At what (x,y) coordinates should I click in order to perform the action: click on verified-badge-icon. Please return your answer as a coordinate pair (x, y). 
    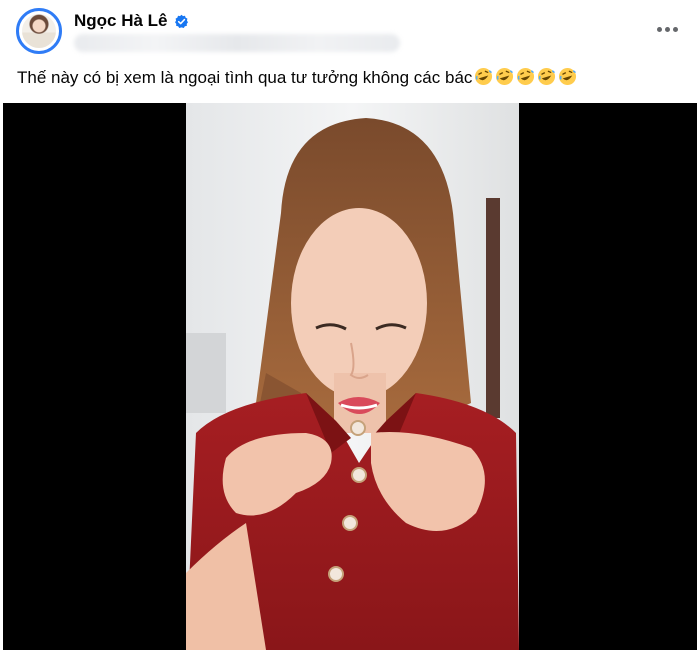
    Looking at the image, I should click on (181, 21).